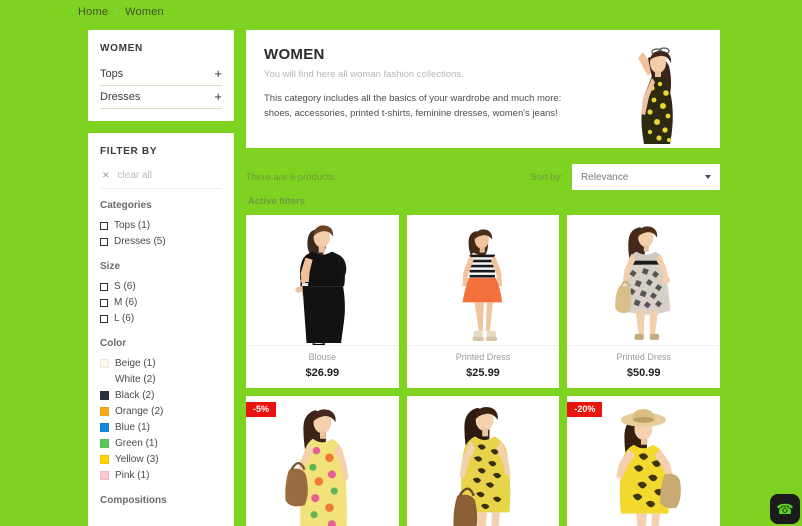 This screenshot has height=526, width=802. I want to click on product-card: -20%, so click(643, 461).